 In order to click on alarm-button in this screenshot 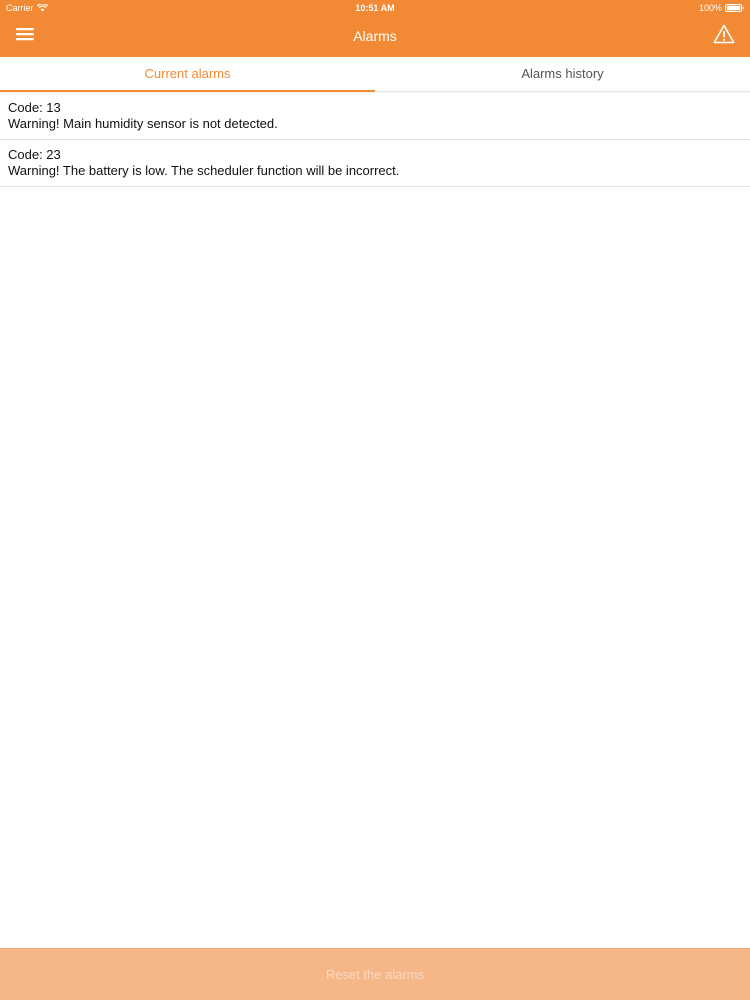, I will do `click(724, 36)`.